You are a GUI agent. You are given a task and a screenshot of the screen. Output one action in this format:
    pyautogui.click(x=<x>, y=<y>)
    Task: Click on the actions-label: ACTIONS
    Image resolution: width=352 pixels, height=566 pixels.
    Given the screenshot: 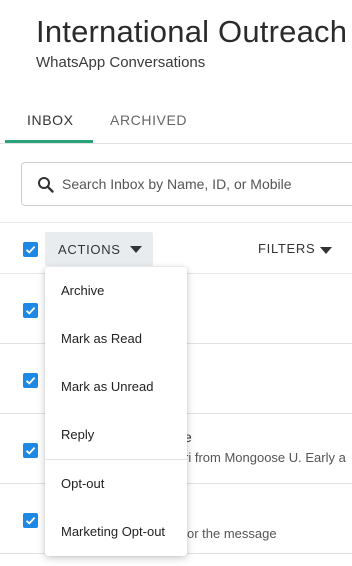 What is the action you would take?
    pyautogui.click(x=89, y=249)
    